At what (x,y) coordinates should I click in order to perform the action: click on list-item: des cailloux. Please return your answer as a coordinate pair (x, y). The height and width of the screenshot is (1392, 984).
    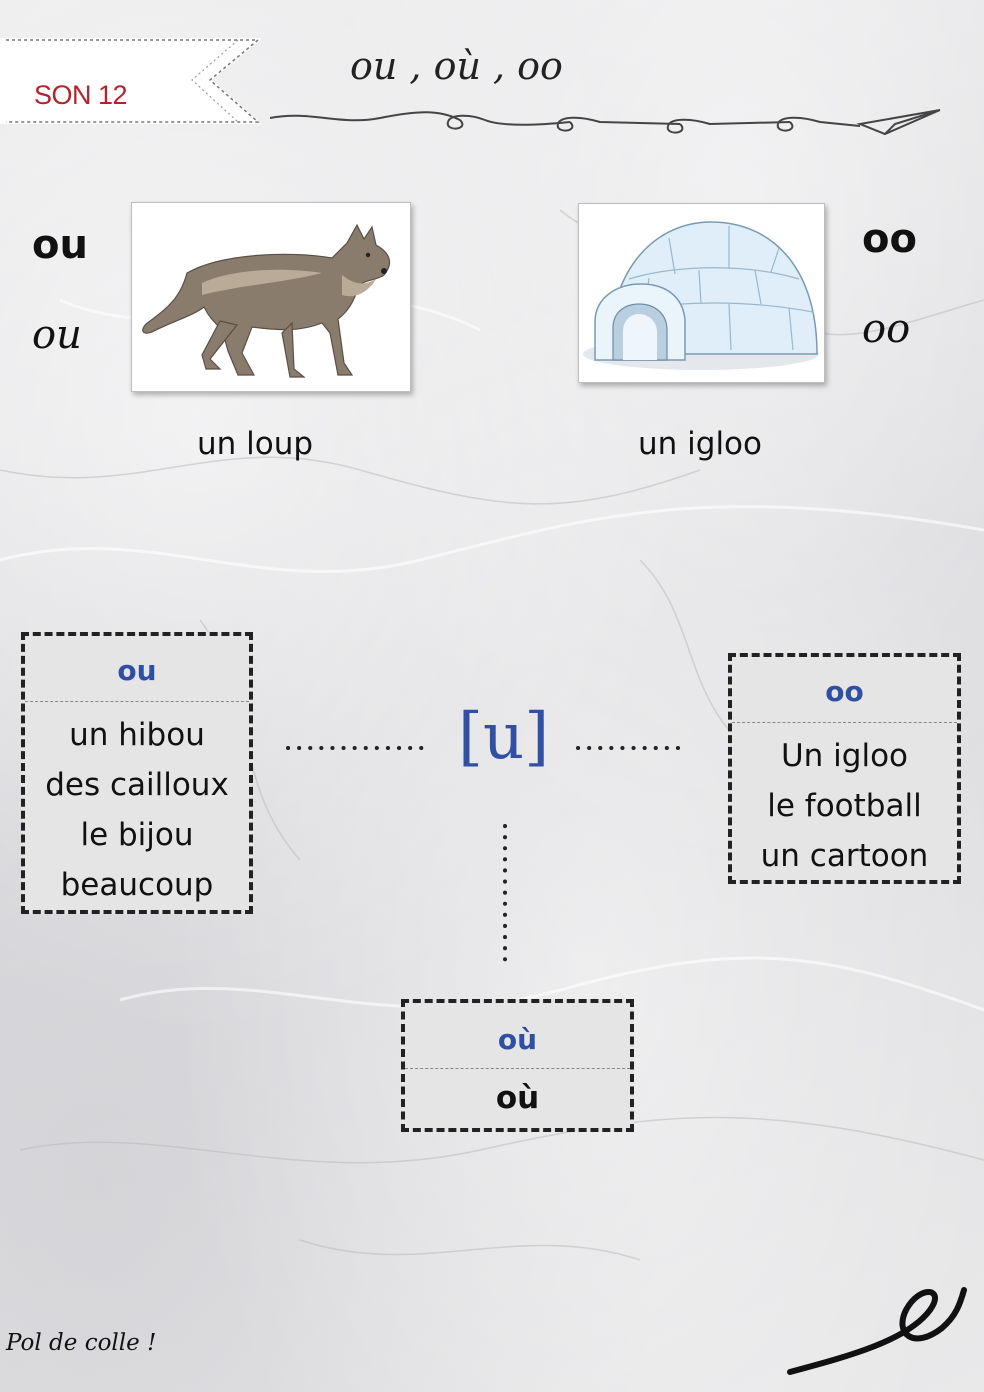
    Looking at the image, I should click on (137, 785).